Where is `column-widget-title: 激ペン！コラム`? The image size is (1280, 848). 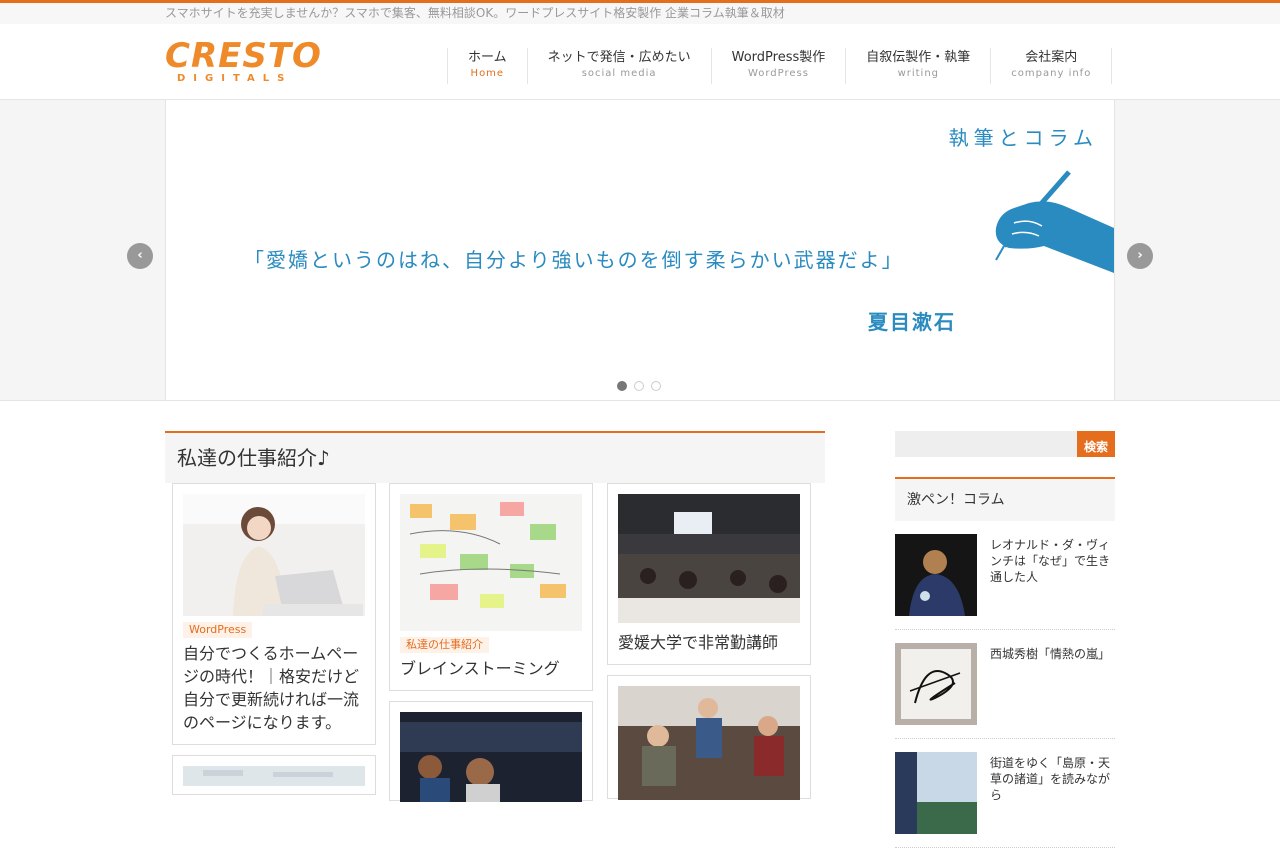
column-widget-title: 激ペン！コラム is located at coordinates (1005, 499).